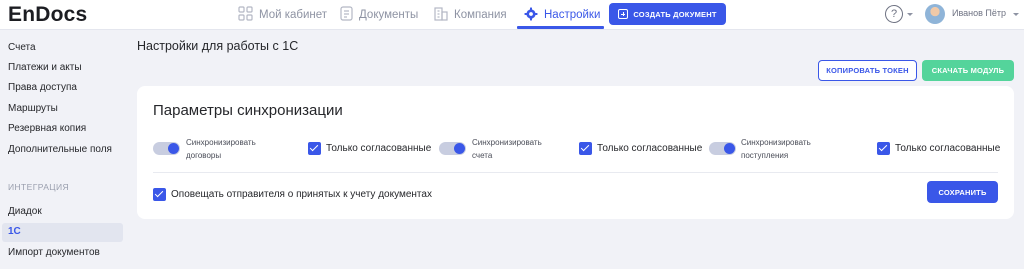  Describe the element at coordinates (894, 14) in the screenshot. I see `help-icon: ?` at that location.